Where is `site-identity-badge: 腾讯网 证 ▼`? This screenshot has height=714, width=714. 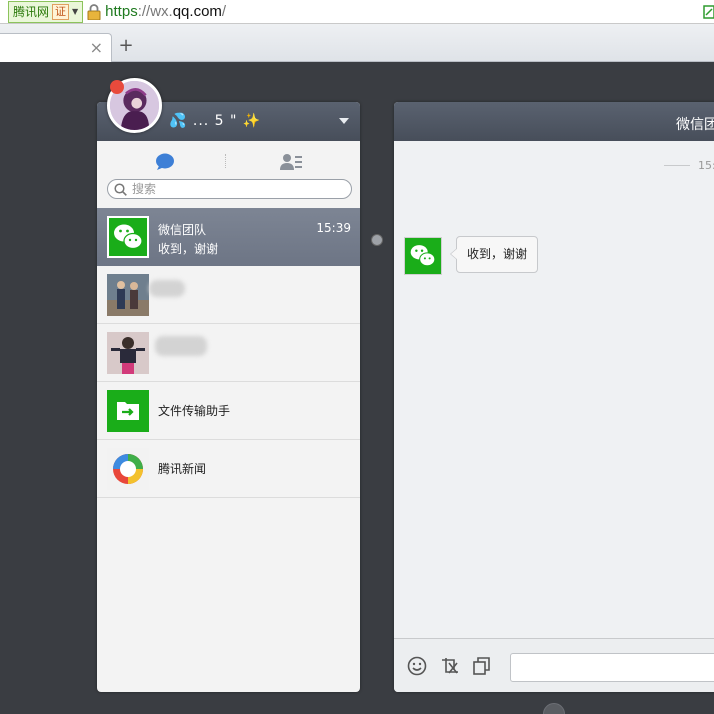 site-identity-badge: 腾讯网 证 ▼ is located at coordinates (46, 11).